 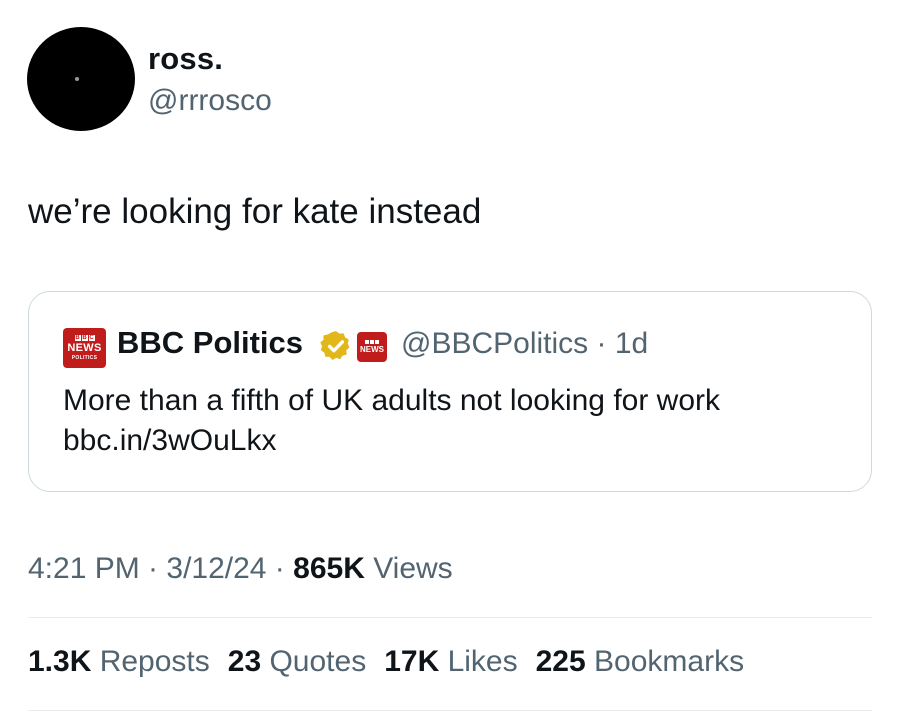 I want to click on bookmarks-stat: 225 Bookmarks, so click(x=640, y=662).